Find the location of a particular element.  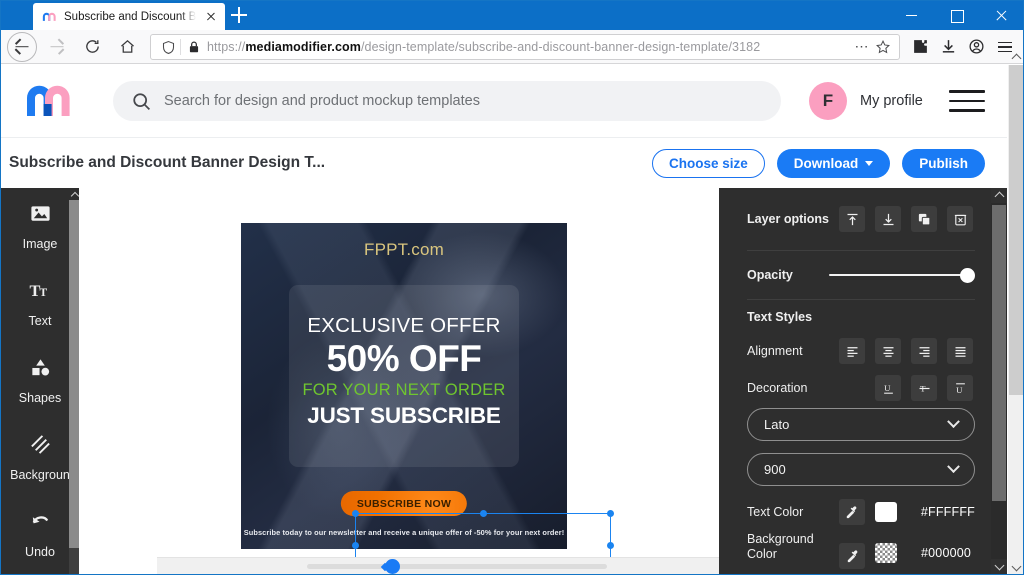

opacity-slider-handle is located at coordinates (967, 275).